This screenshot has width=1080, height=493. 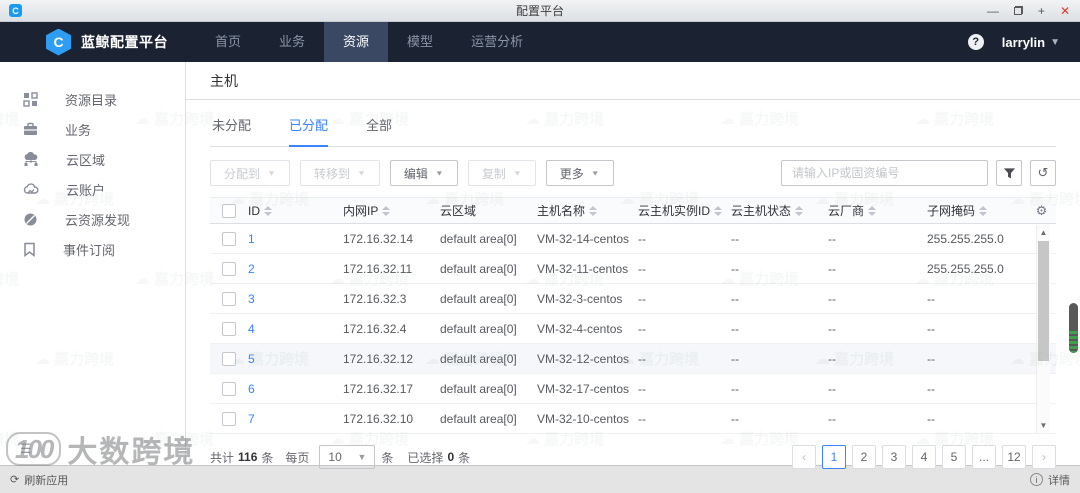 I want to click on page-button: 4, so click(x=924, y=457).